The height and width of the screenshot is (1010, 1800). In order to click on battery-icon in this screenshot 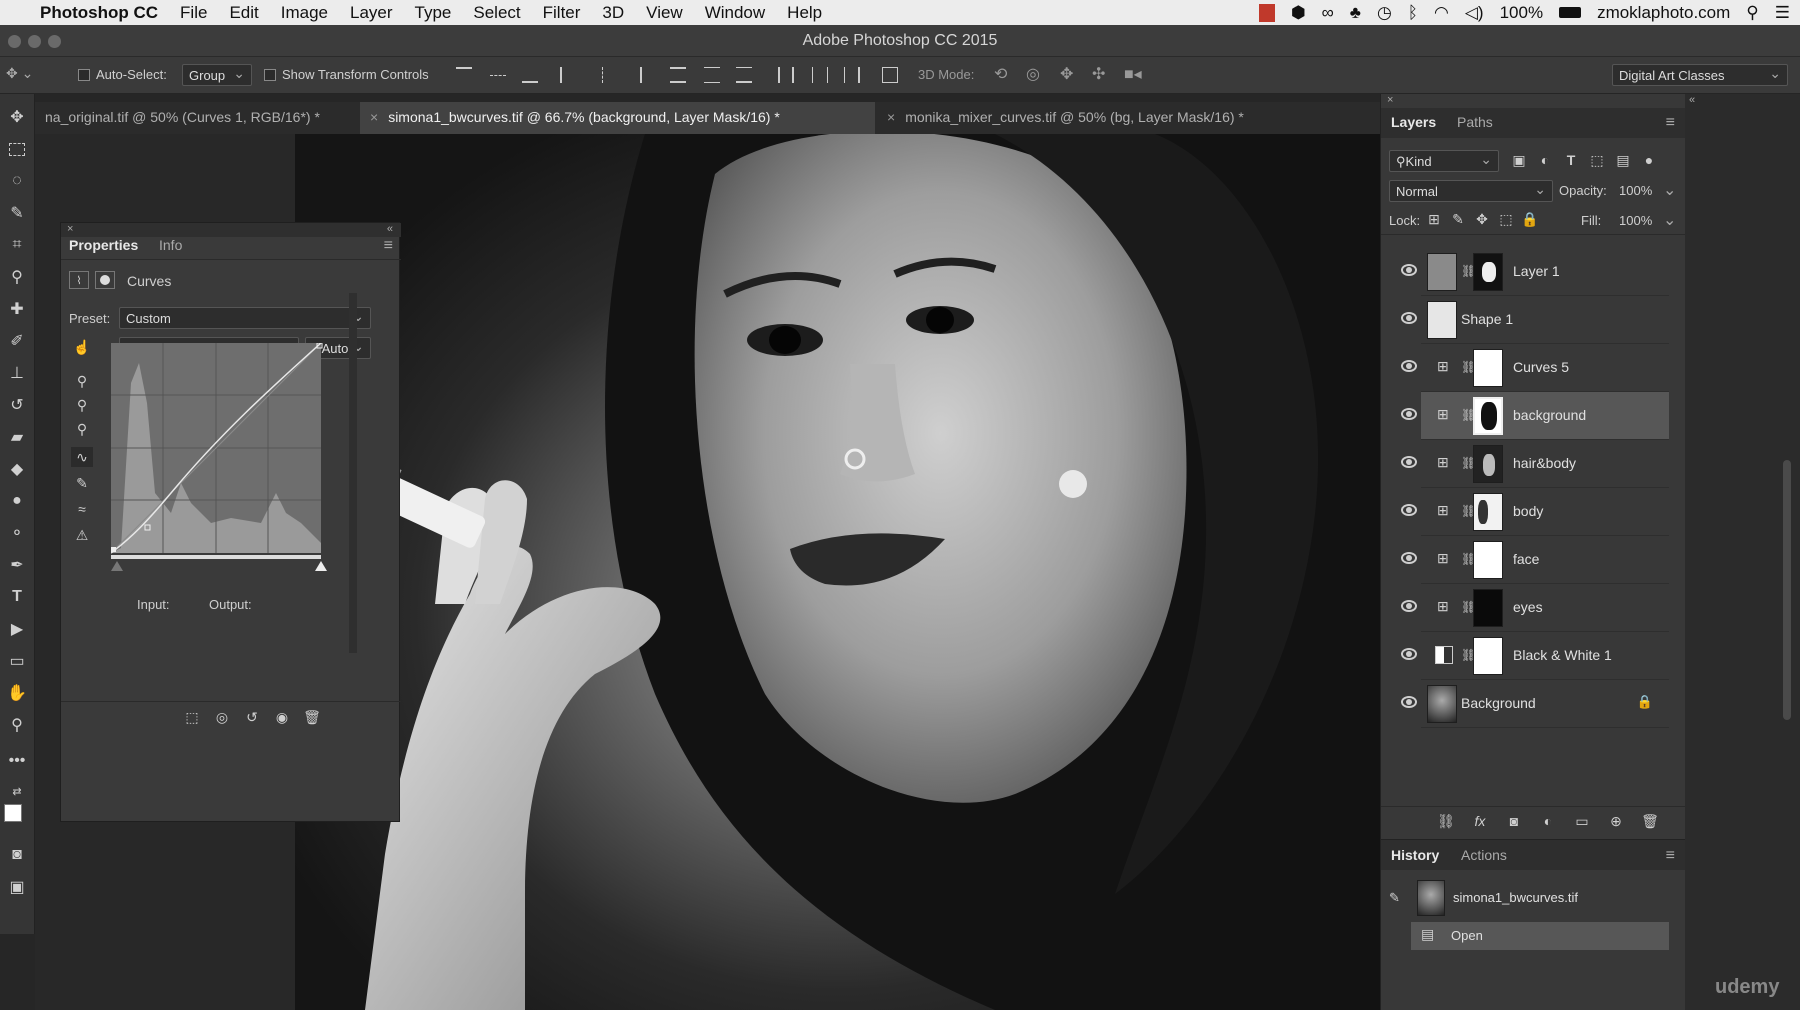, I will do `click(1570, 12)`.